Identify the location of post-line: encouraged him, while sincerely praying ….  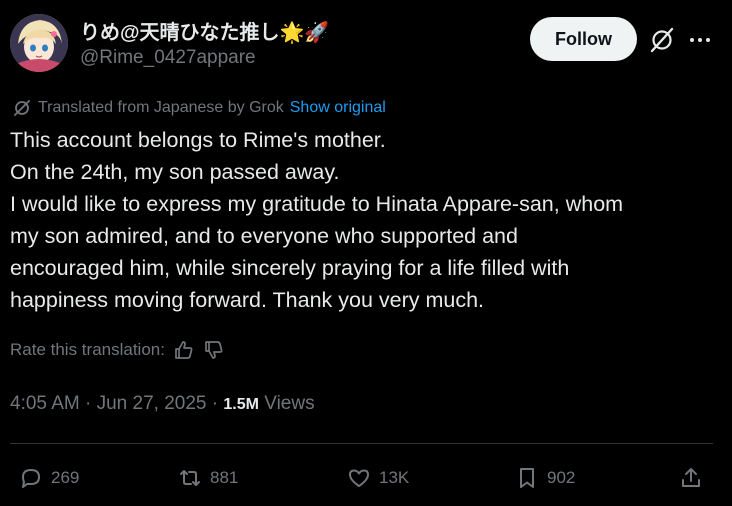
(290, 268).